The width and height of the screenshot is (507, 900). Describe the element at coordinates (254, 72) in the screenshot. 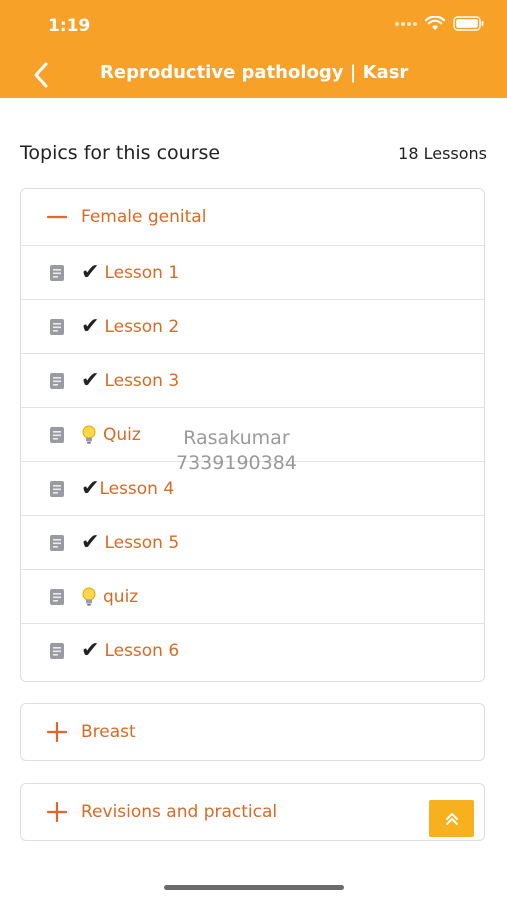

I see `page-title: Reproductive pathology | Kasr` at that location.